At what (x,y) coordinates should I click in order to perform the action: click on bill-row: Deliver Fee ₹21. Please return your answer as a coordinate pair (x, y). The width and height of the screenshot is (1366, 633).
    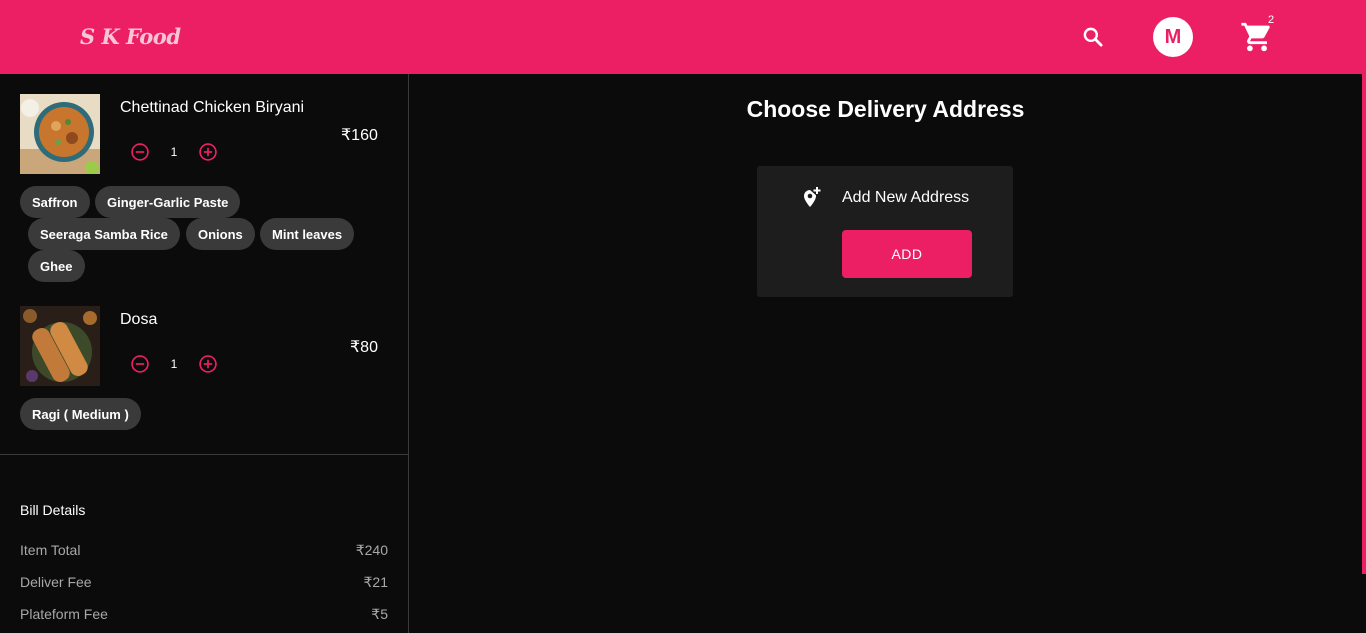
    Looking at the image, I should click on (204, 582).